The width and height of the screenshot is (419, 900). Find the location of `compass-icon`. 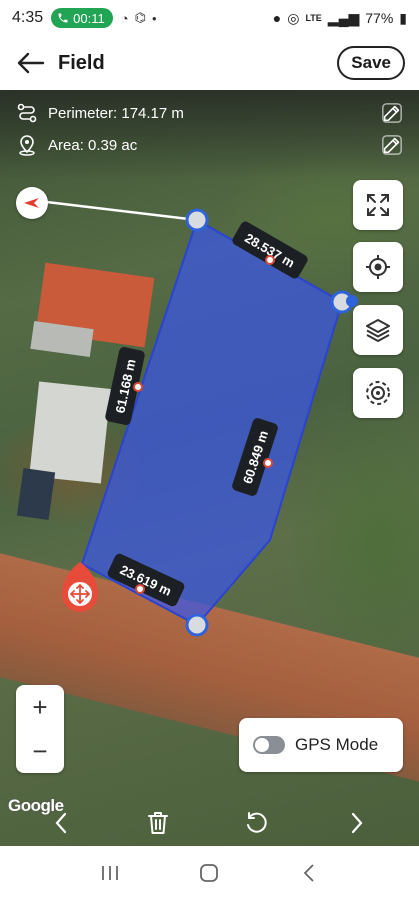

compass-icon is located at coordinates (31, 203).